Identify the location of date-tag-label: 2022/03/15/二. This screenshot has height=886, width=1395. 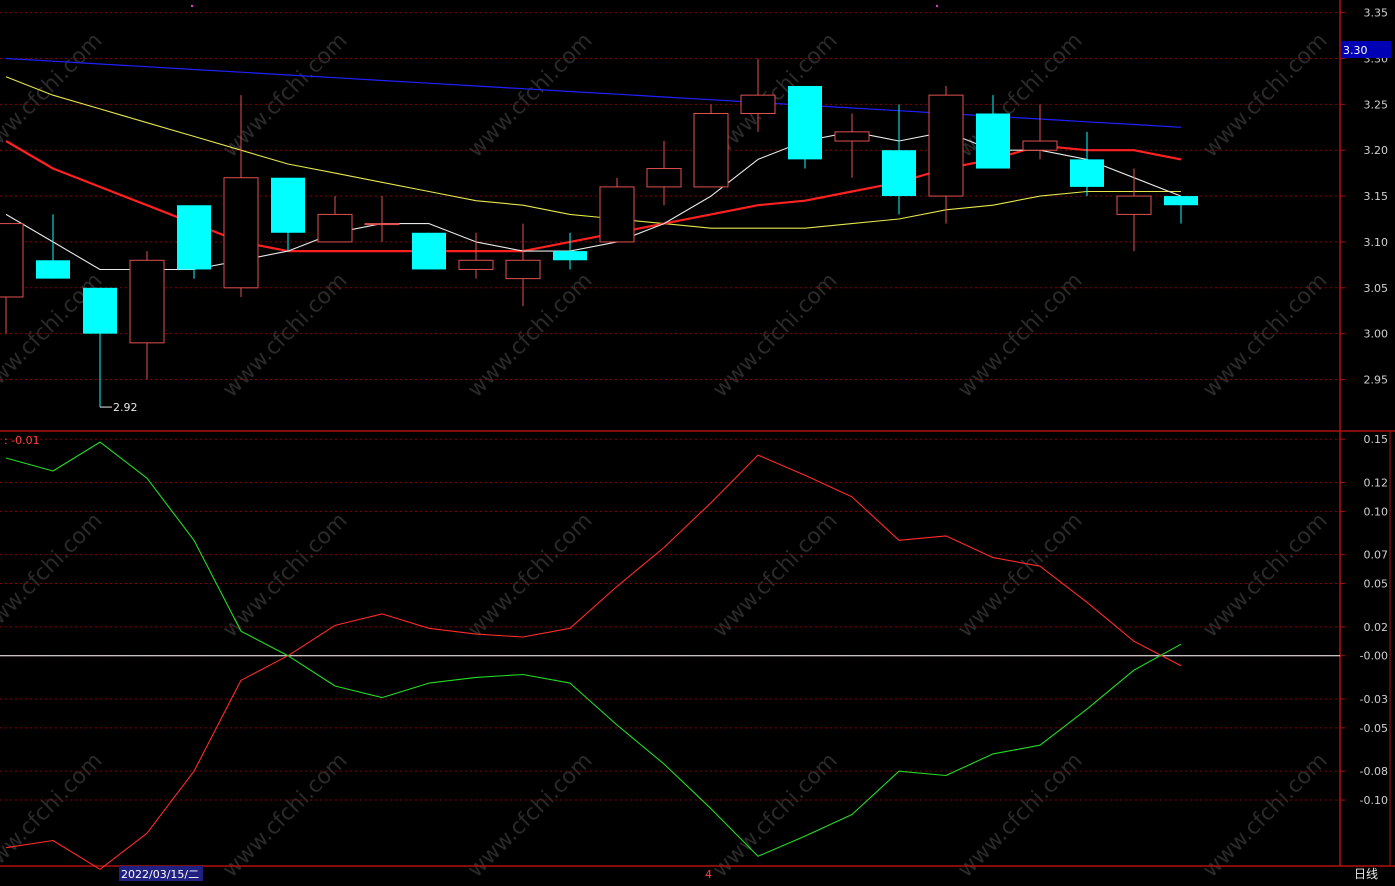
(160, 874).